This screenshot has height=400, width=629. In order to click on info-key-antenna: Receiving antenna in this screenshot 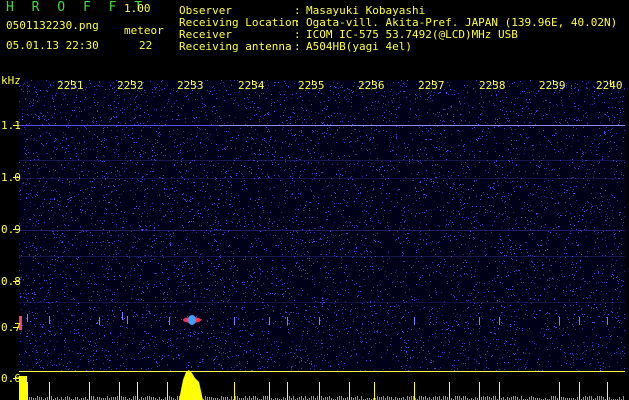, I will do `click(235, 46)`.